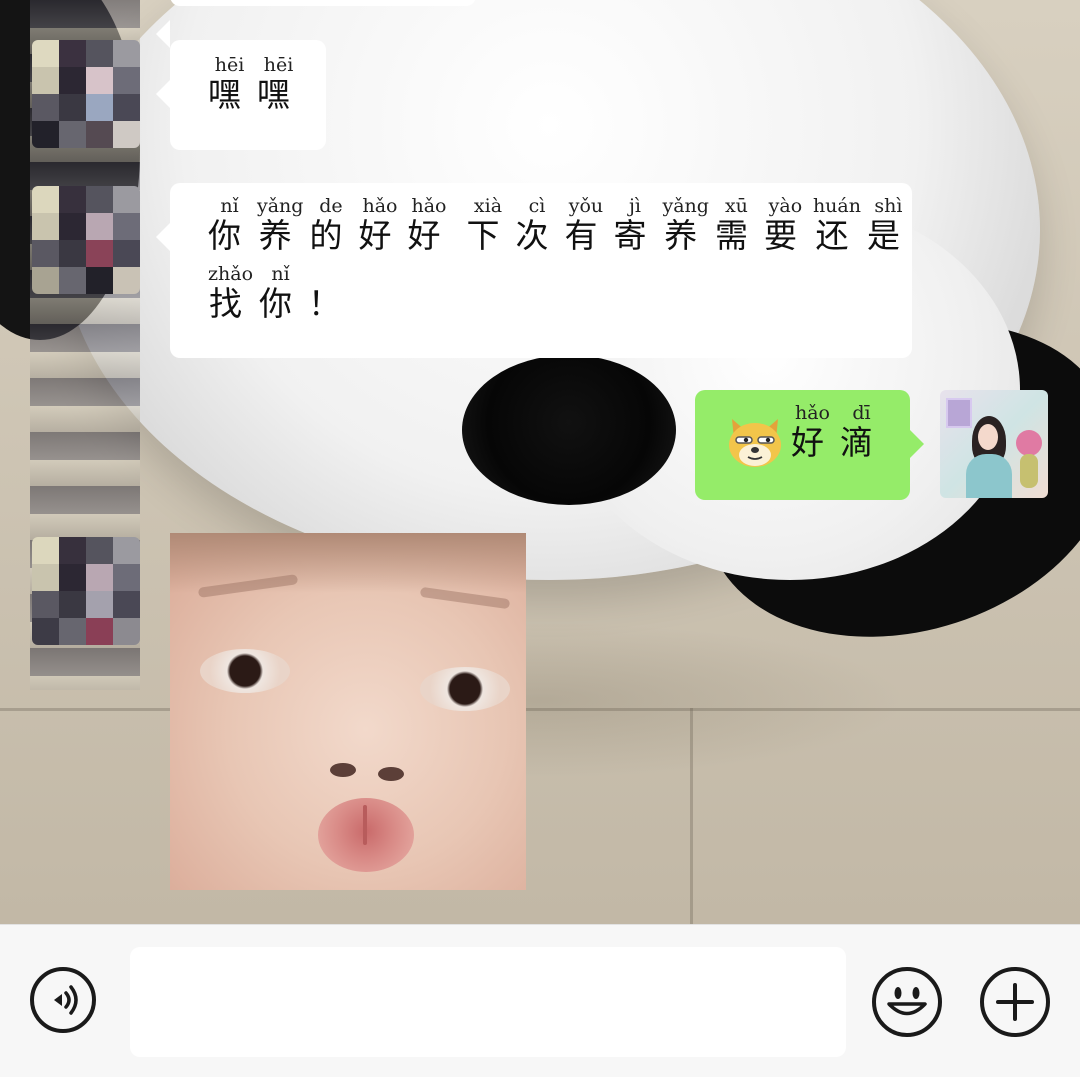 This screenshot has width=1080, height=1077. Describe the element at coordinates (736, 225) in the screenshot. I see `ruby-char: 需xū` at that location.